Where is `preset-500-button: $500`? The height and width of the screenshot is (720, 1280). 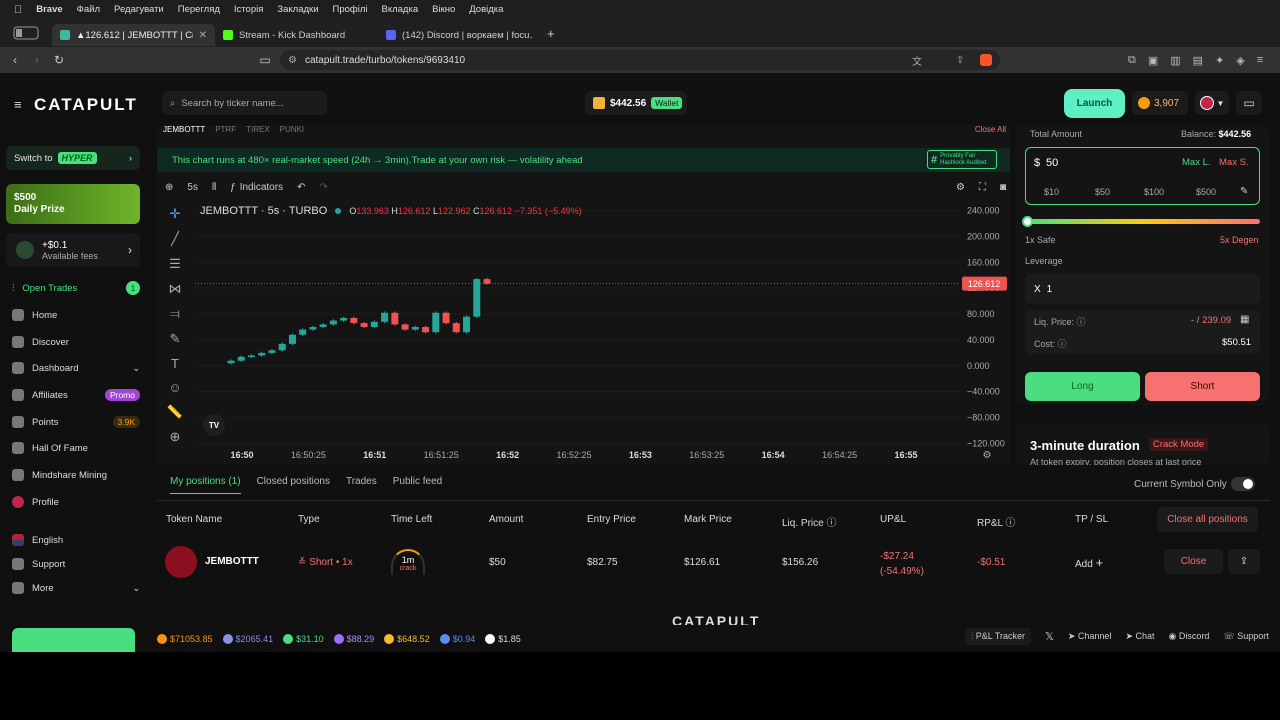 preset-500-button: $500 is located at coordinates (1206, 192).